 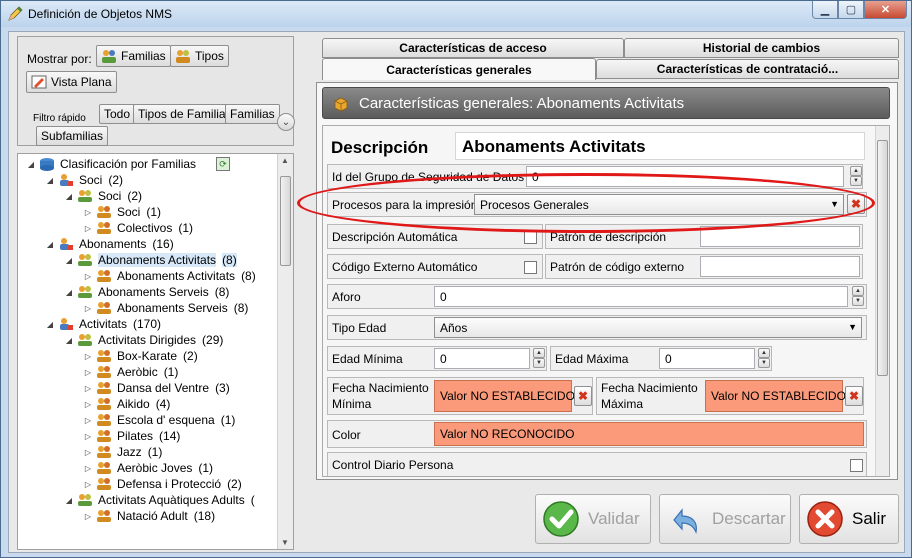 What do you see at coordinates (825, 10) in the screenshot?
I see `minimize-button: ▁` at bounding box center [825, 10].